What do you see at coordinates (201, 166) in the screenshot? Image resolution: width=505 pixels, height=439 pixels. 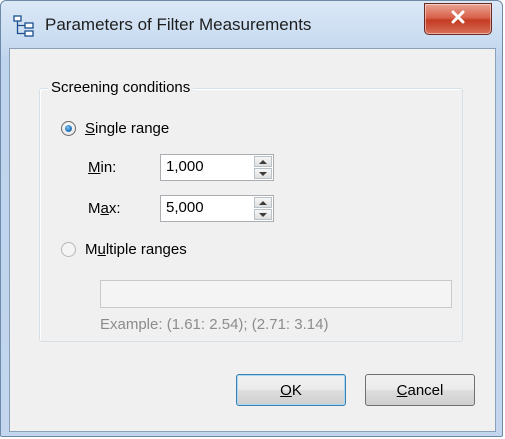 I see `min-input` at bounding box center [201, 166].